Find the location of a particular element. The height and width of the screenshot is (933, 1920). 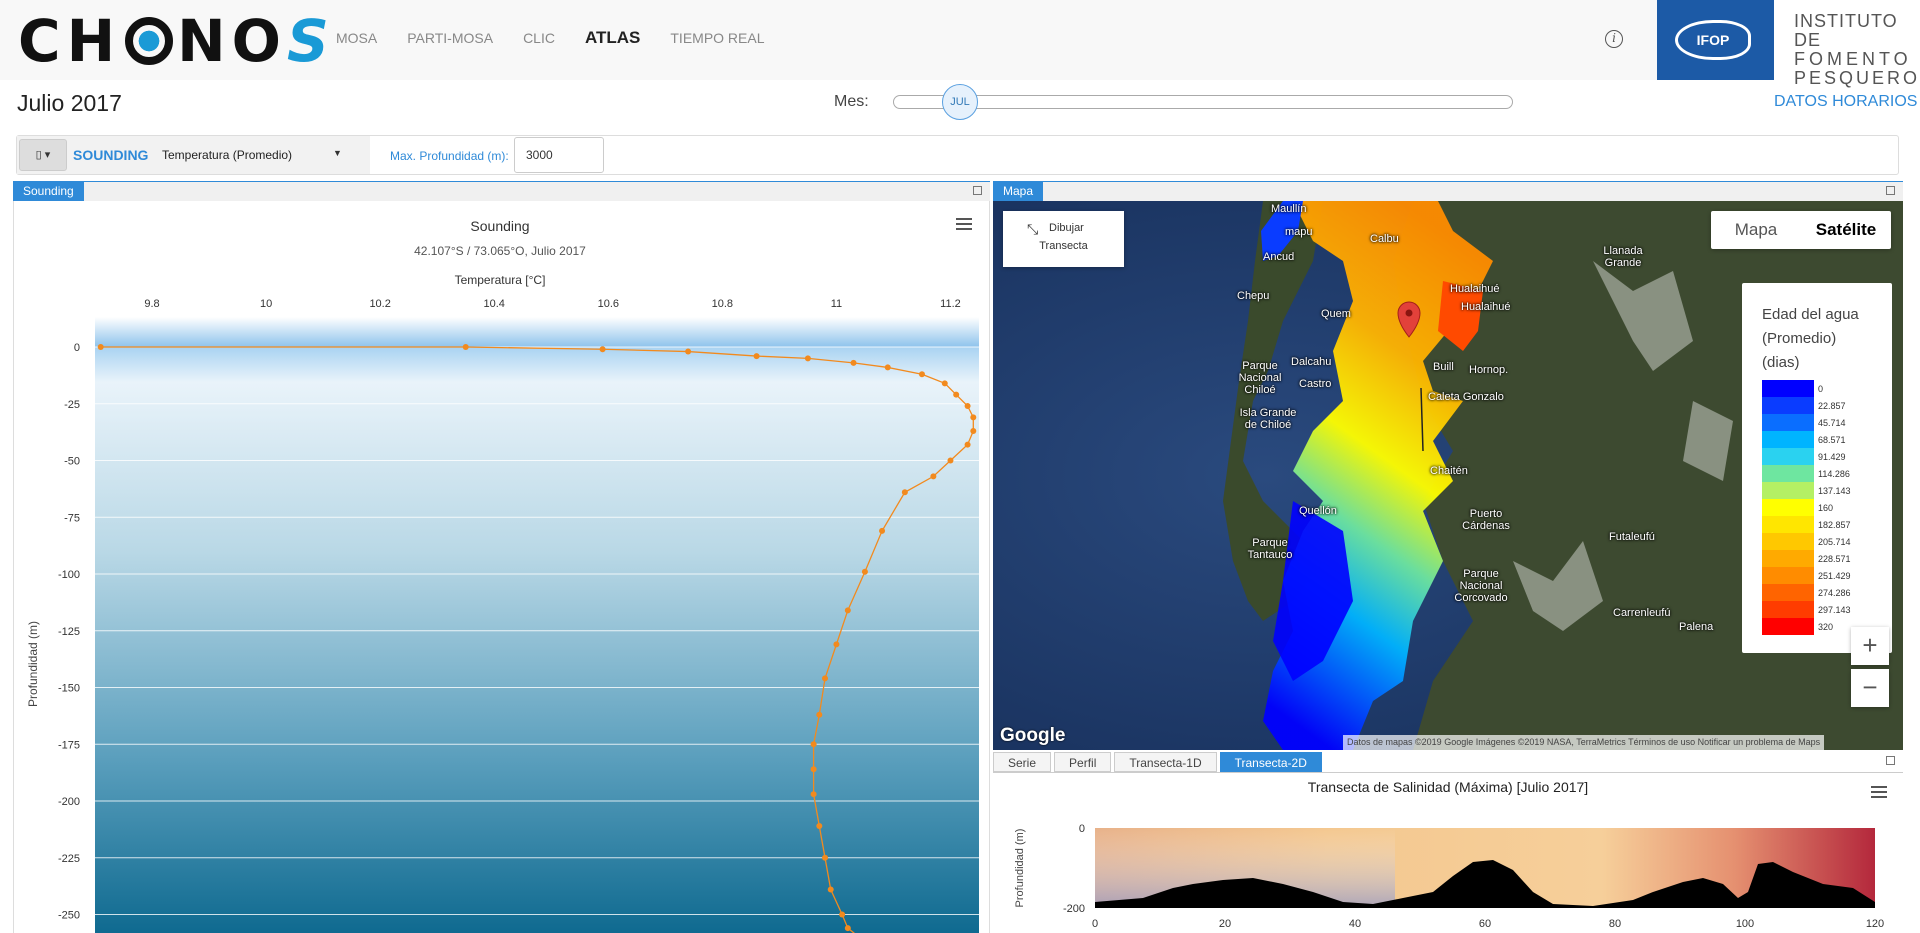

nav-item-clic: CLIC is located at coordinates (539, 39).